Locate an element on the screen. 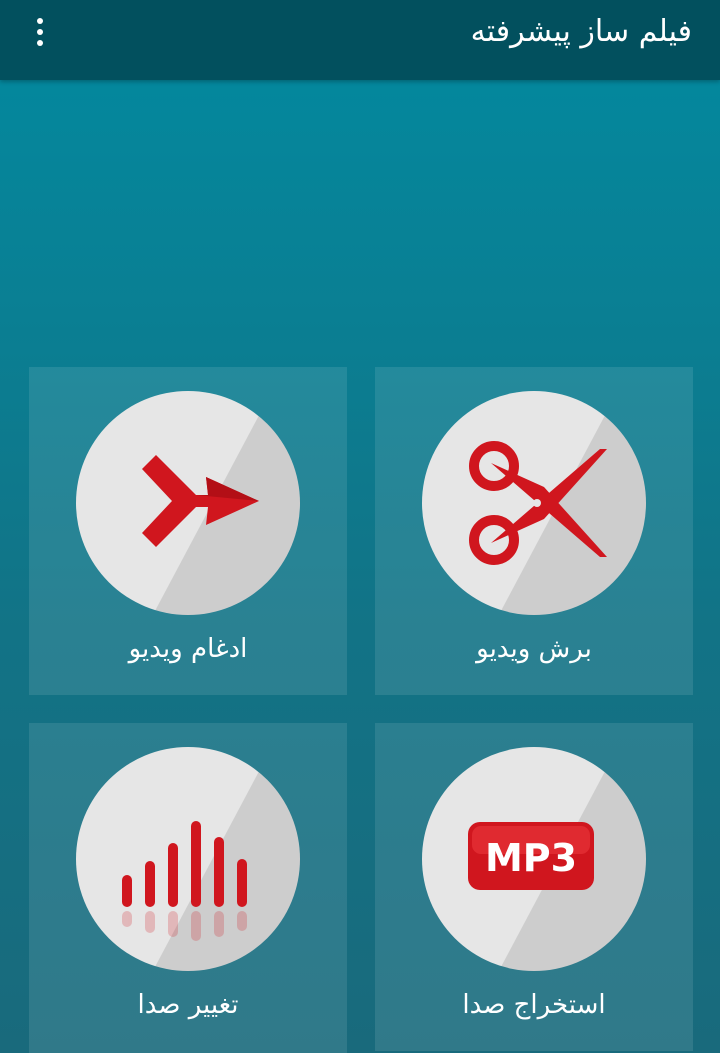  mp3-icon: MP3 is located at coordinates (531, 856).